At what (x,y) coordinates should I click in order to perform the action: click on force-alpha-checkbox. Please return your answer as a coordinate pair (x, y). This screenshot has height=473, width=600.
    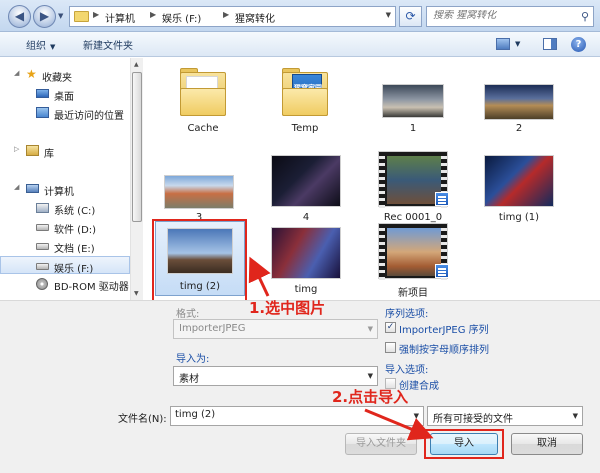
    Looking at the image, I should click on (390, 347).